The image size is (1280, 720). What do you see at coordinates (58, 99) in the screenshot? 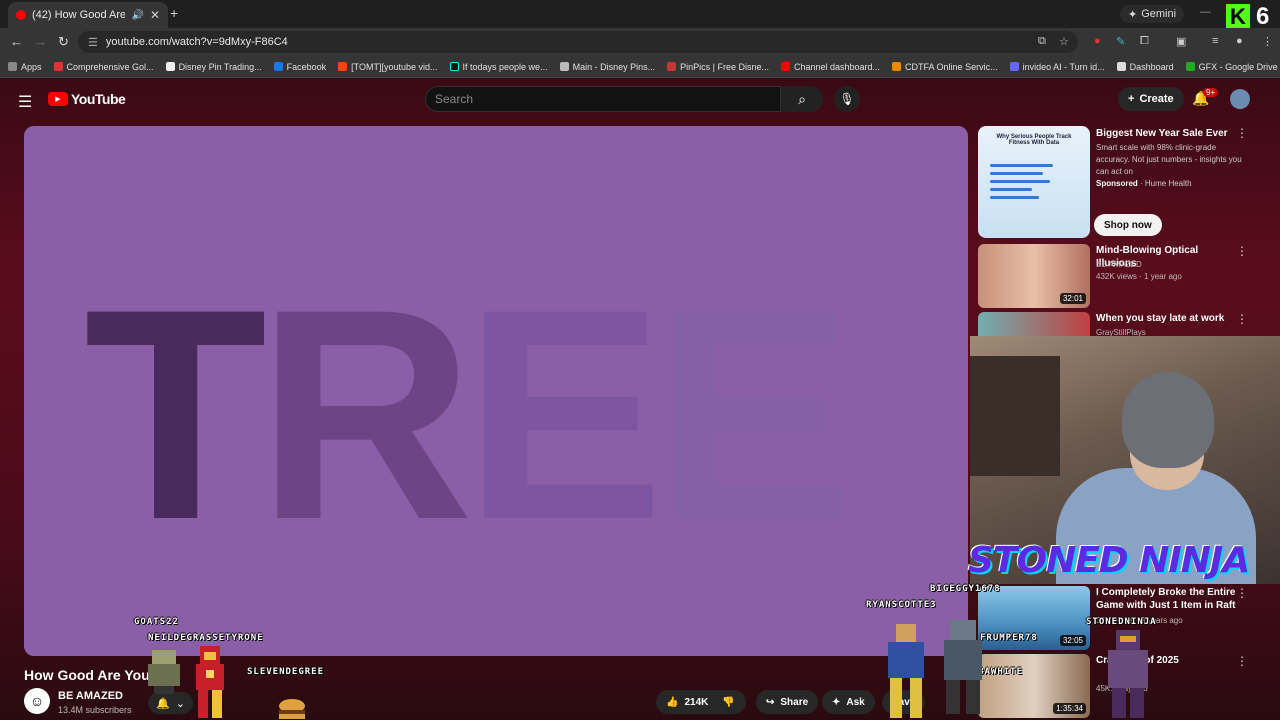
I see `youtube-play-icon: ▶` at bounding box center [58, 99].